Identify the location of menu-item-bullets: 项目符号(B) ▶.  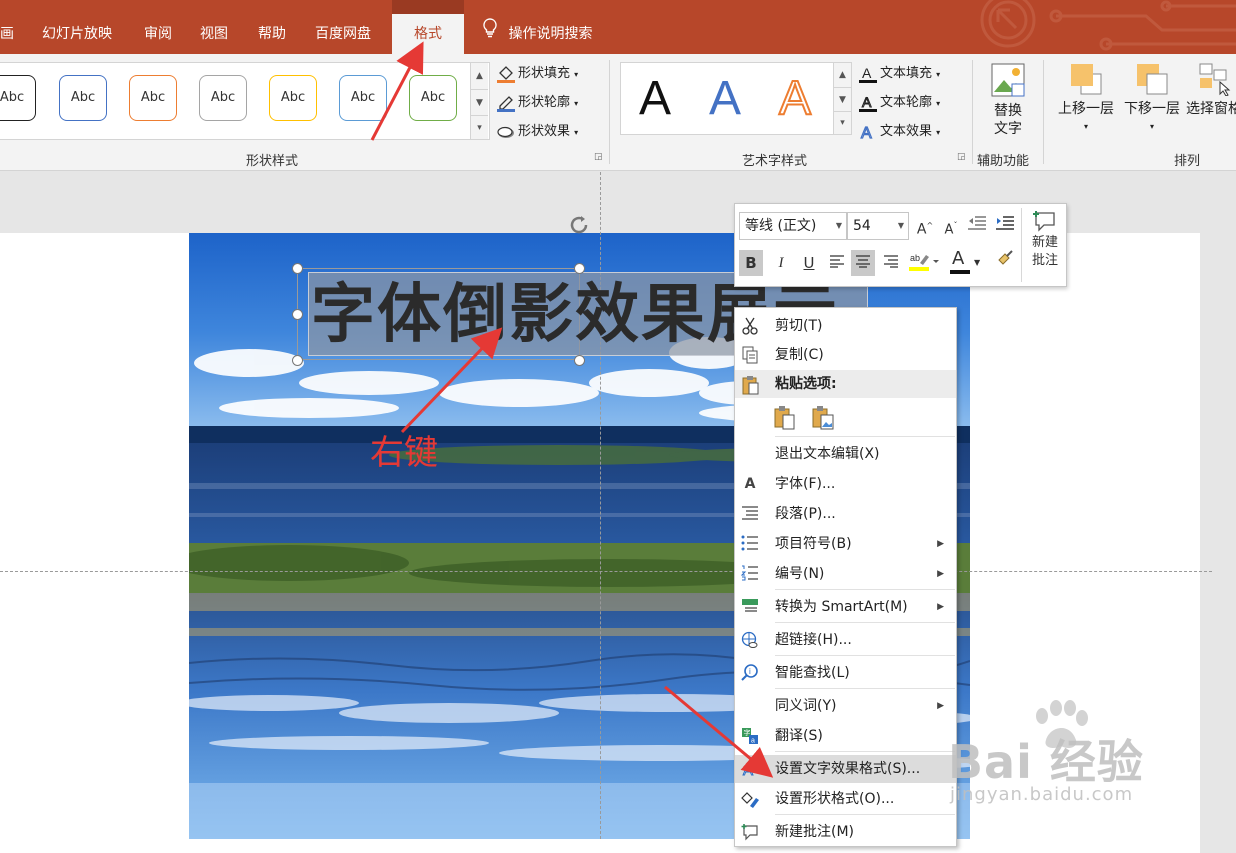
(845, 544).